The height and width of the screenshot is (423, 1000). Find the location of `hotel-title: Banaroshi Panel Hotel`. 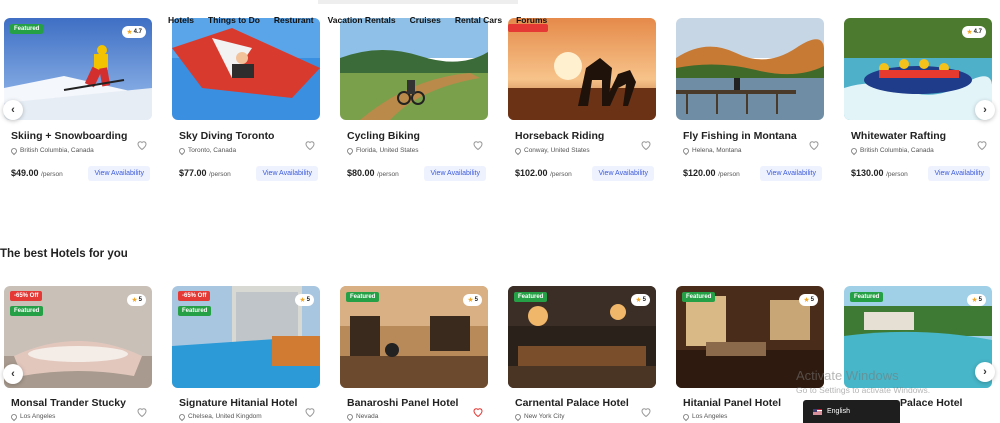

hotel-title: Banaroshi Panel Hotel is located at coordinates (402, 403).